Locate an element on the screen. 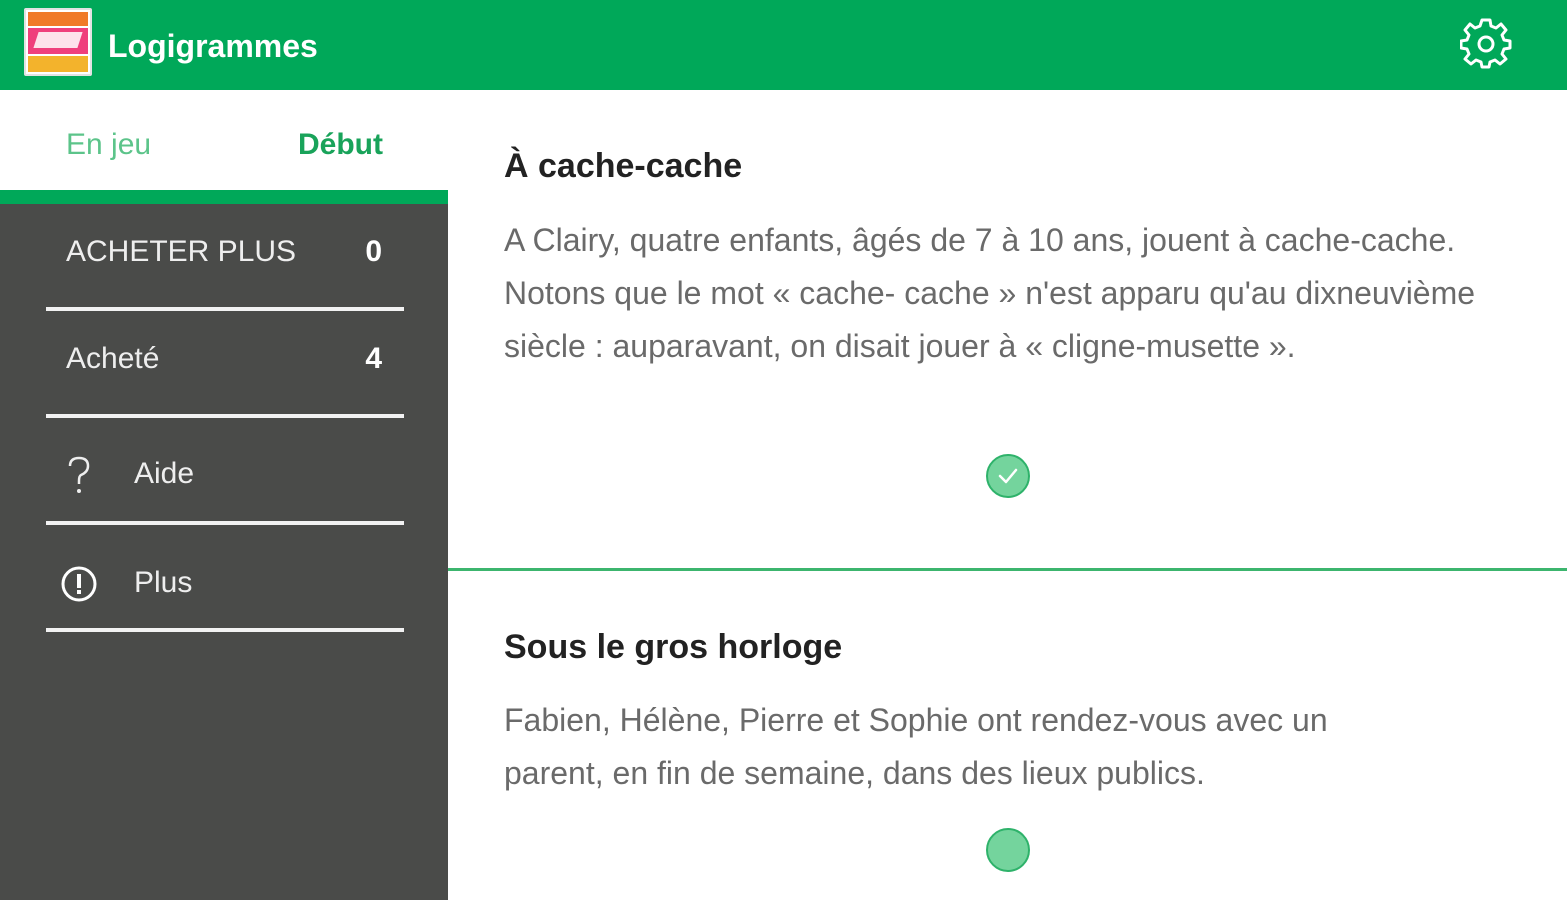  settings-button is located at coordinates (1486, 44).